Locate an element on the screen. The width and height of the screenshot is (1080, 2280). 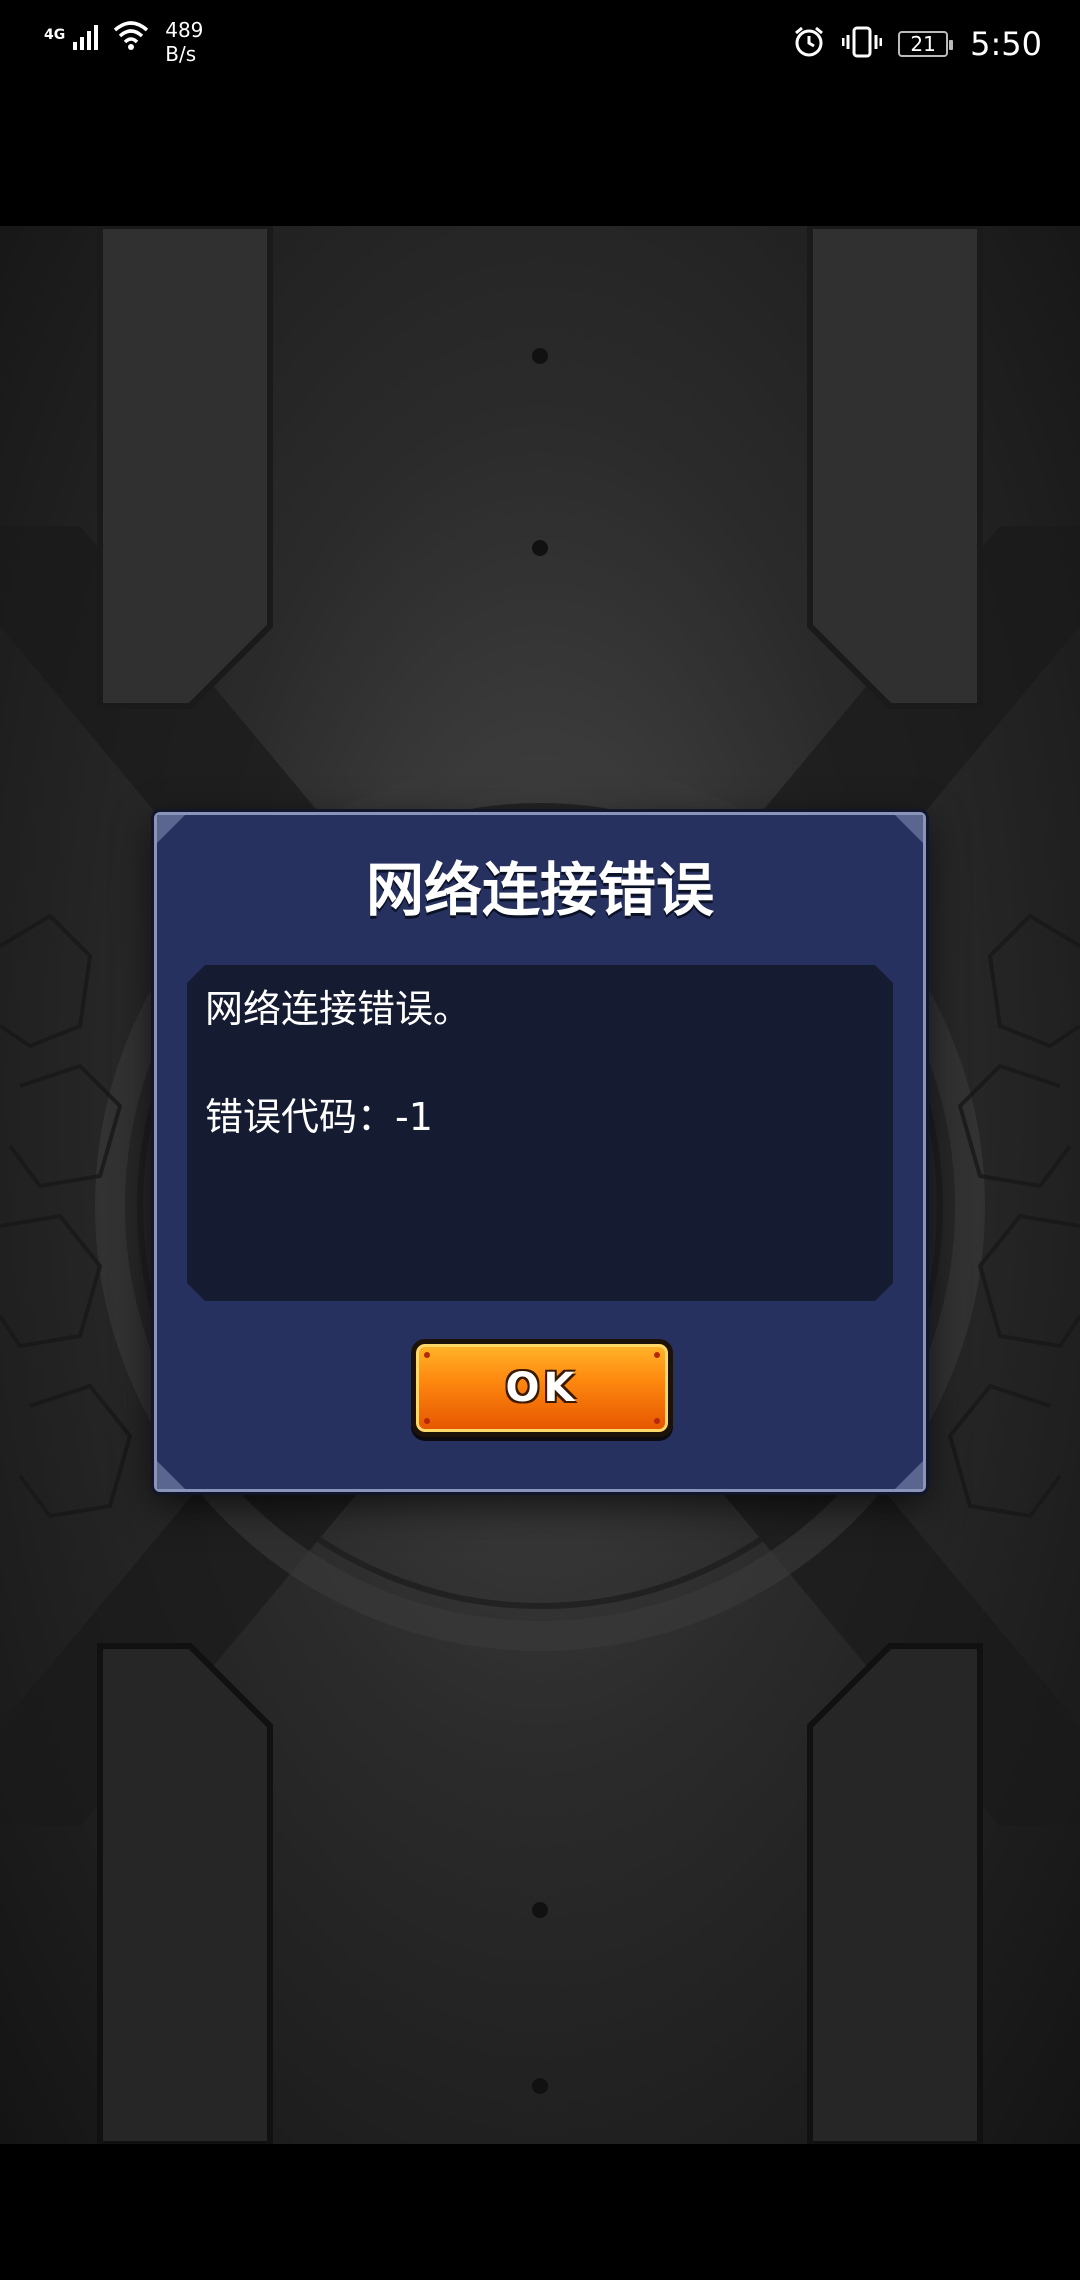
network-speed: 489 B/s is located at coordinates (184, 42).